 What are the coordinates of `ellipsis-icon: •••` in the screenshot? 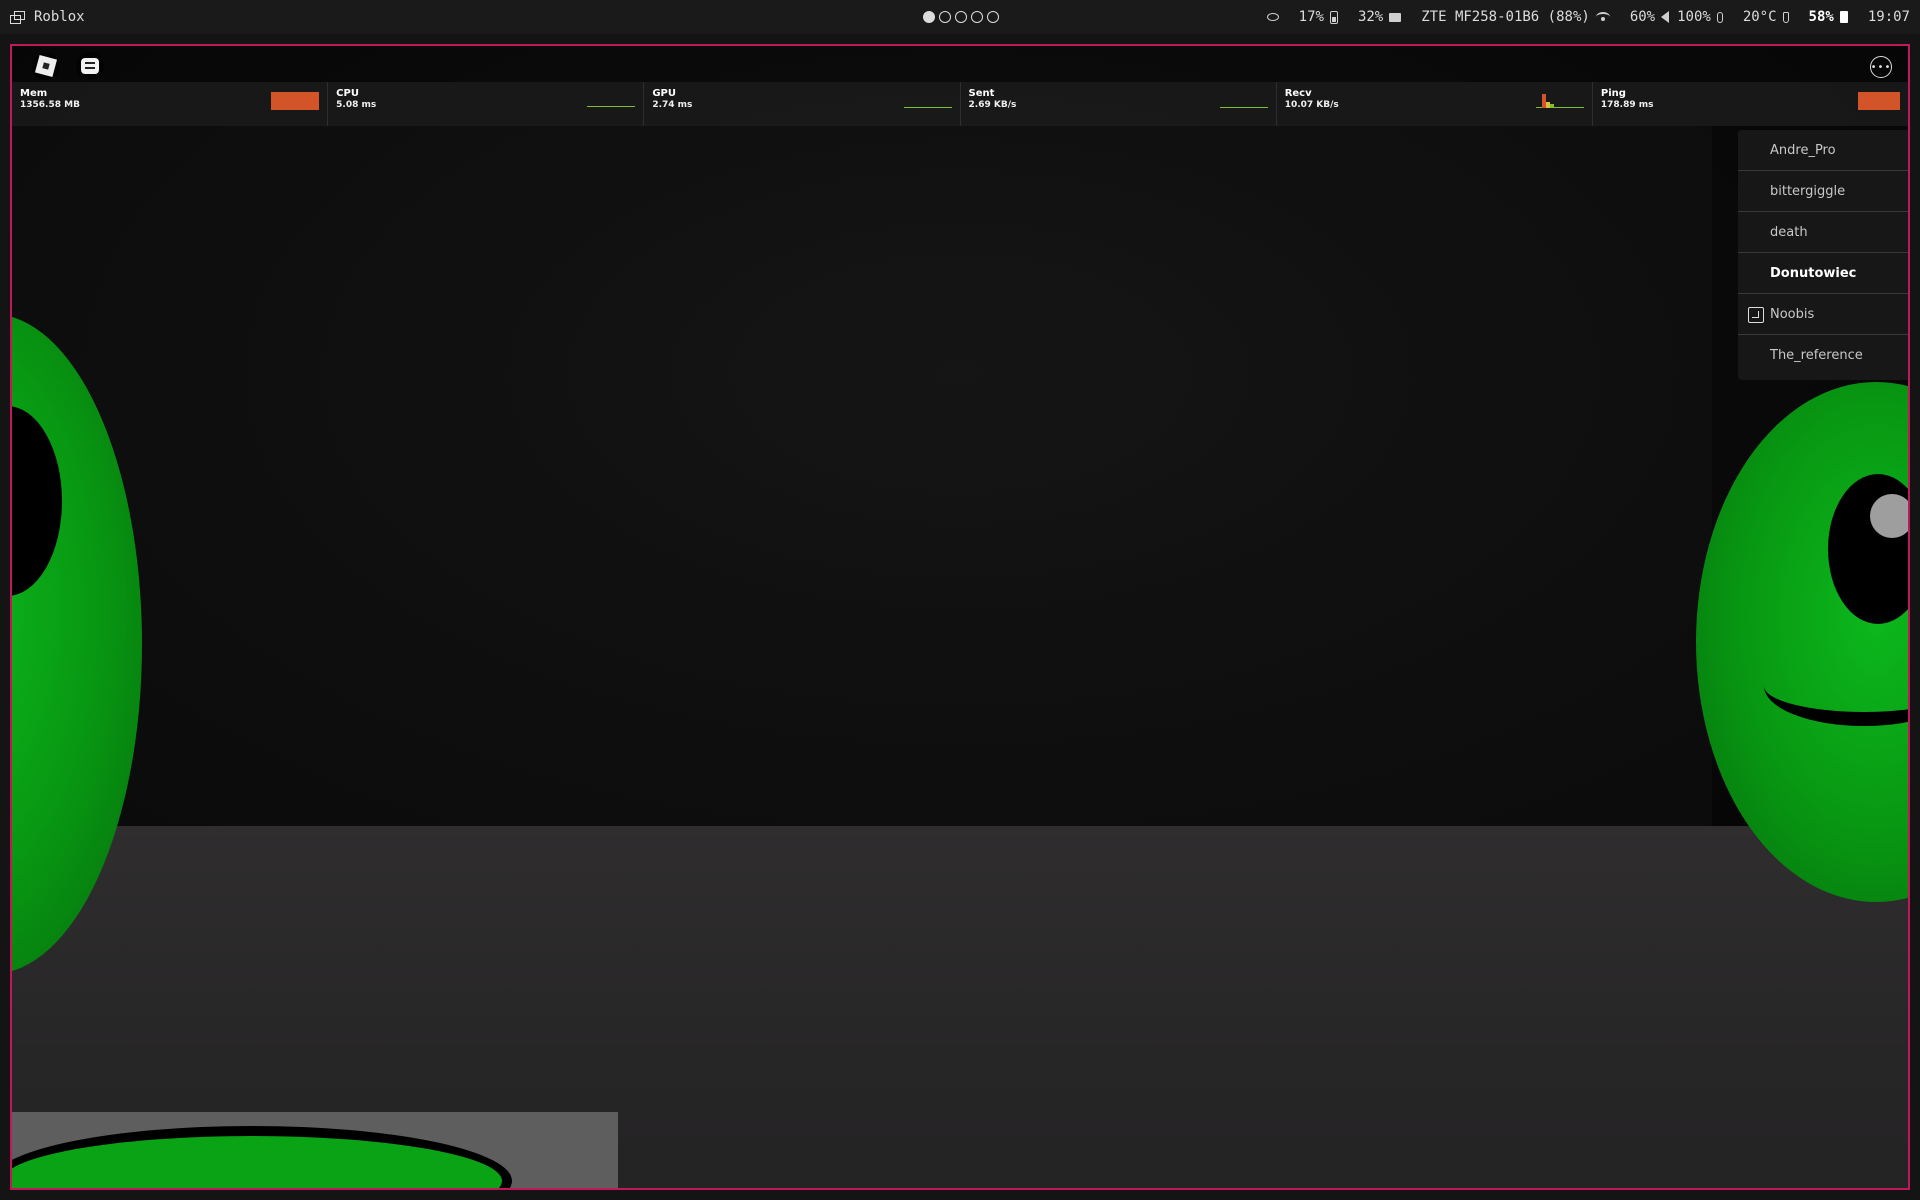 It's located at (1881, 67).